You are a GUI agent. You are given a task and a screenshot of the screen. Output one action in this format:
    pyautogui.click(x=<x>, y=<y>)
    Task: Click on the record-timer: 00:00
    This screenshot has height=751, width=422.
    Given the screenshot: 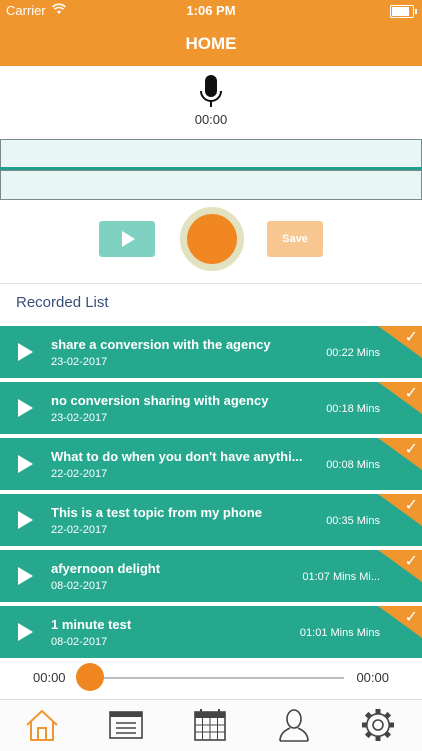 What is the action you would take?
    pyautogui.click(x=211, y=119)
    